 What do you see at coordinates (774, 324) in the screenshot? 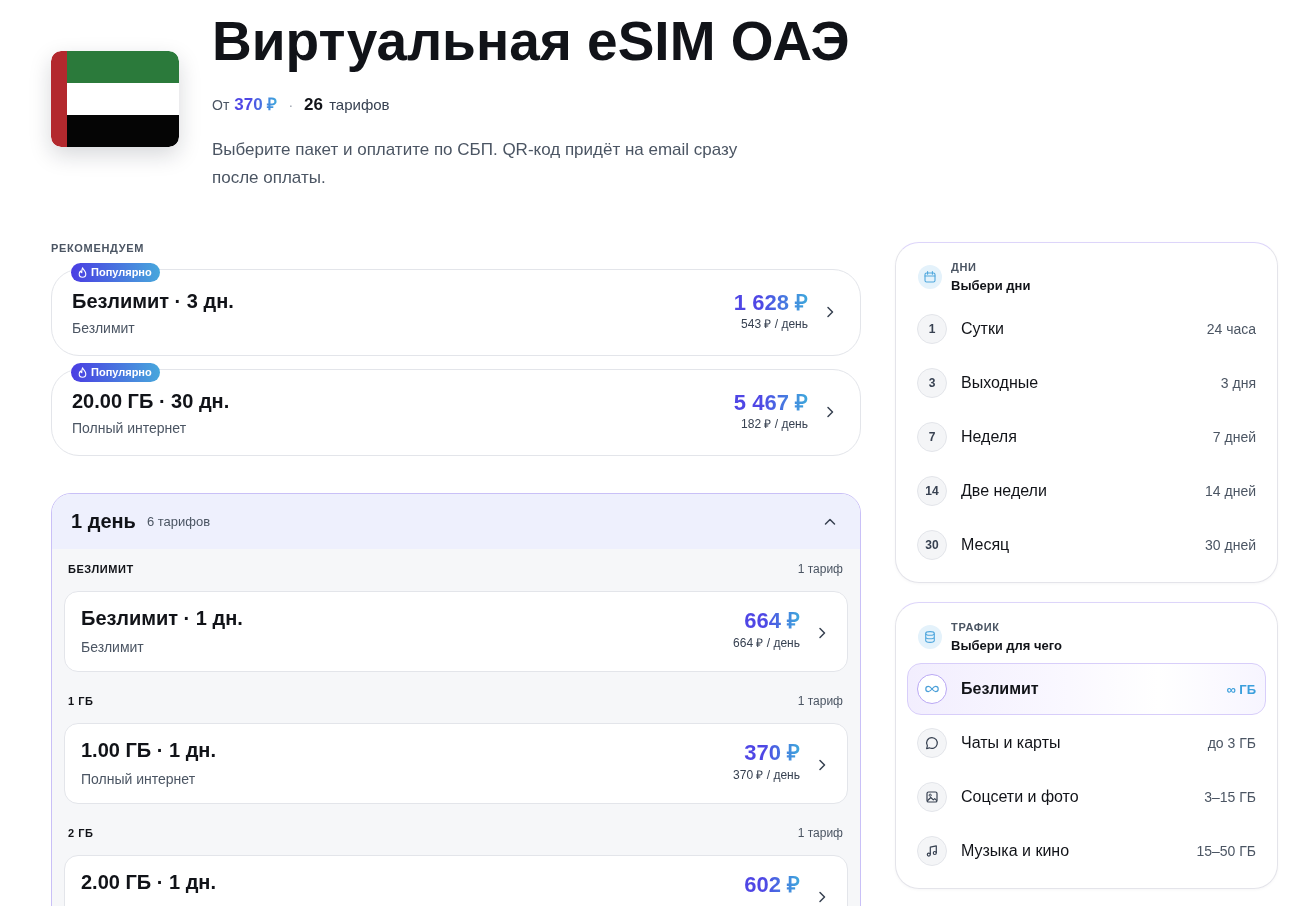
I see `price-per-day: 543 ₽ / день` at bounding box center [774, 324].